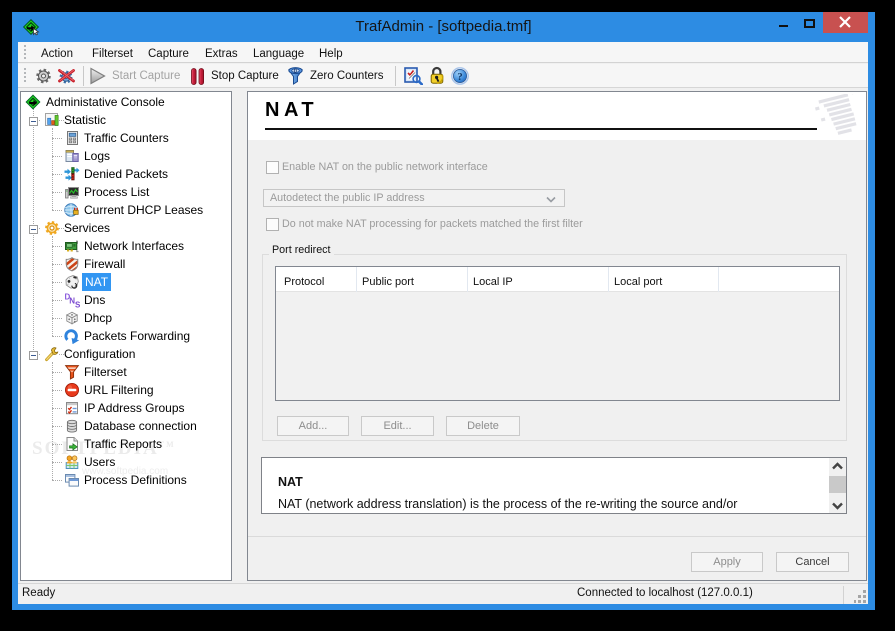  I want to click on svg-text: S, so click(77, 305).